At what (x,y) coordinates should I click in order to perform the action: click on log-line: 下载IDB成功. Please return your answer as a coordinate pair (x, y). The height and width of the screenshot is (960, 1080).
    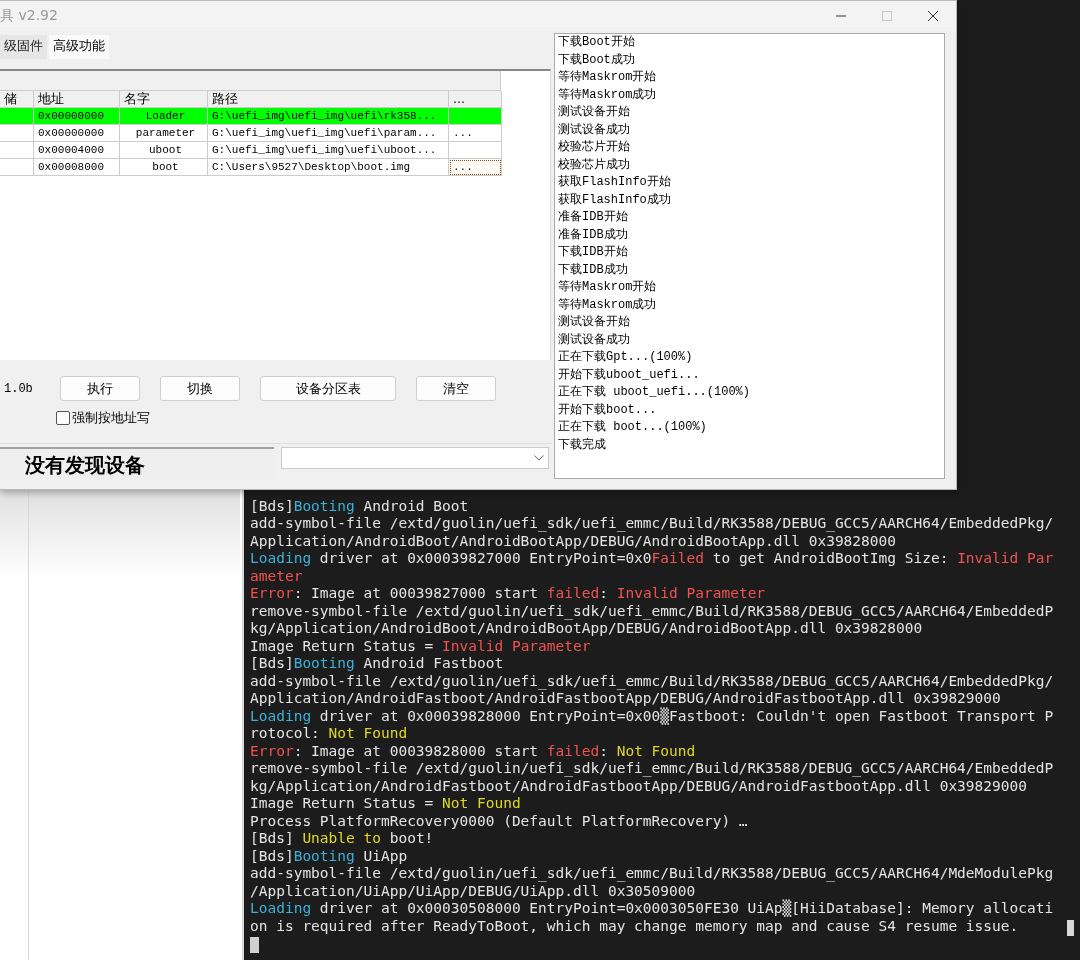
    Looking at the image, I should click on (593, 270).